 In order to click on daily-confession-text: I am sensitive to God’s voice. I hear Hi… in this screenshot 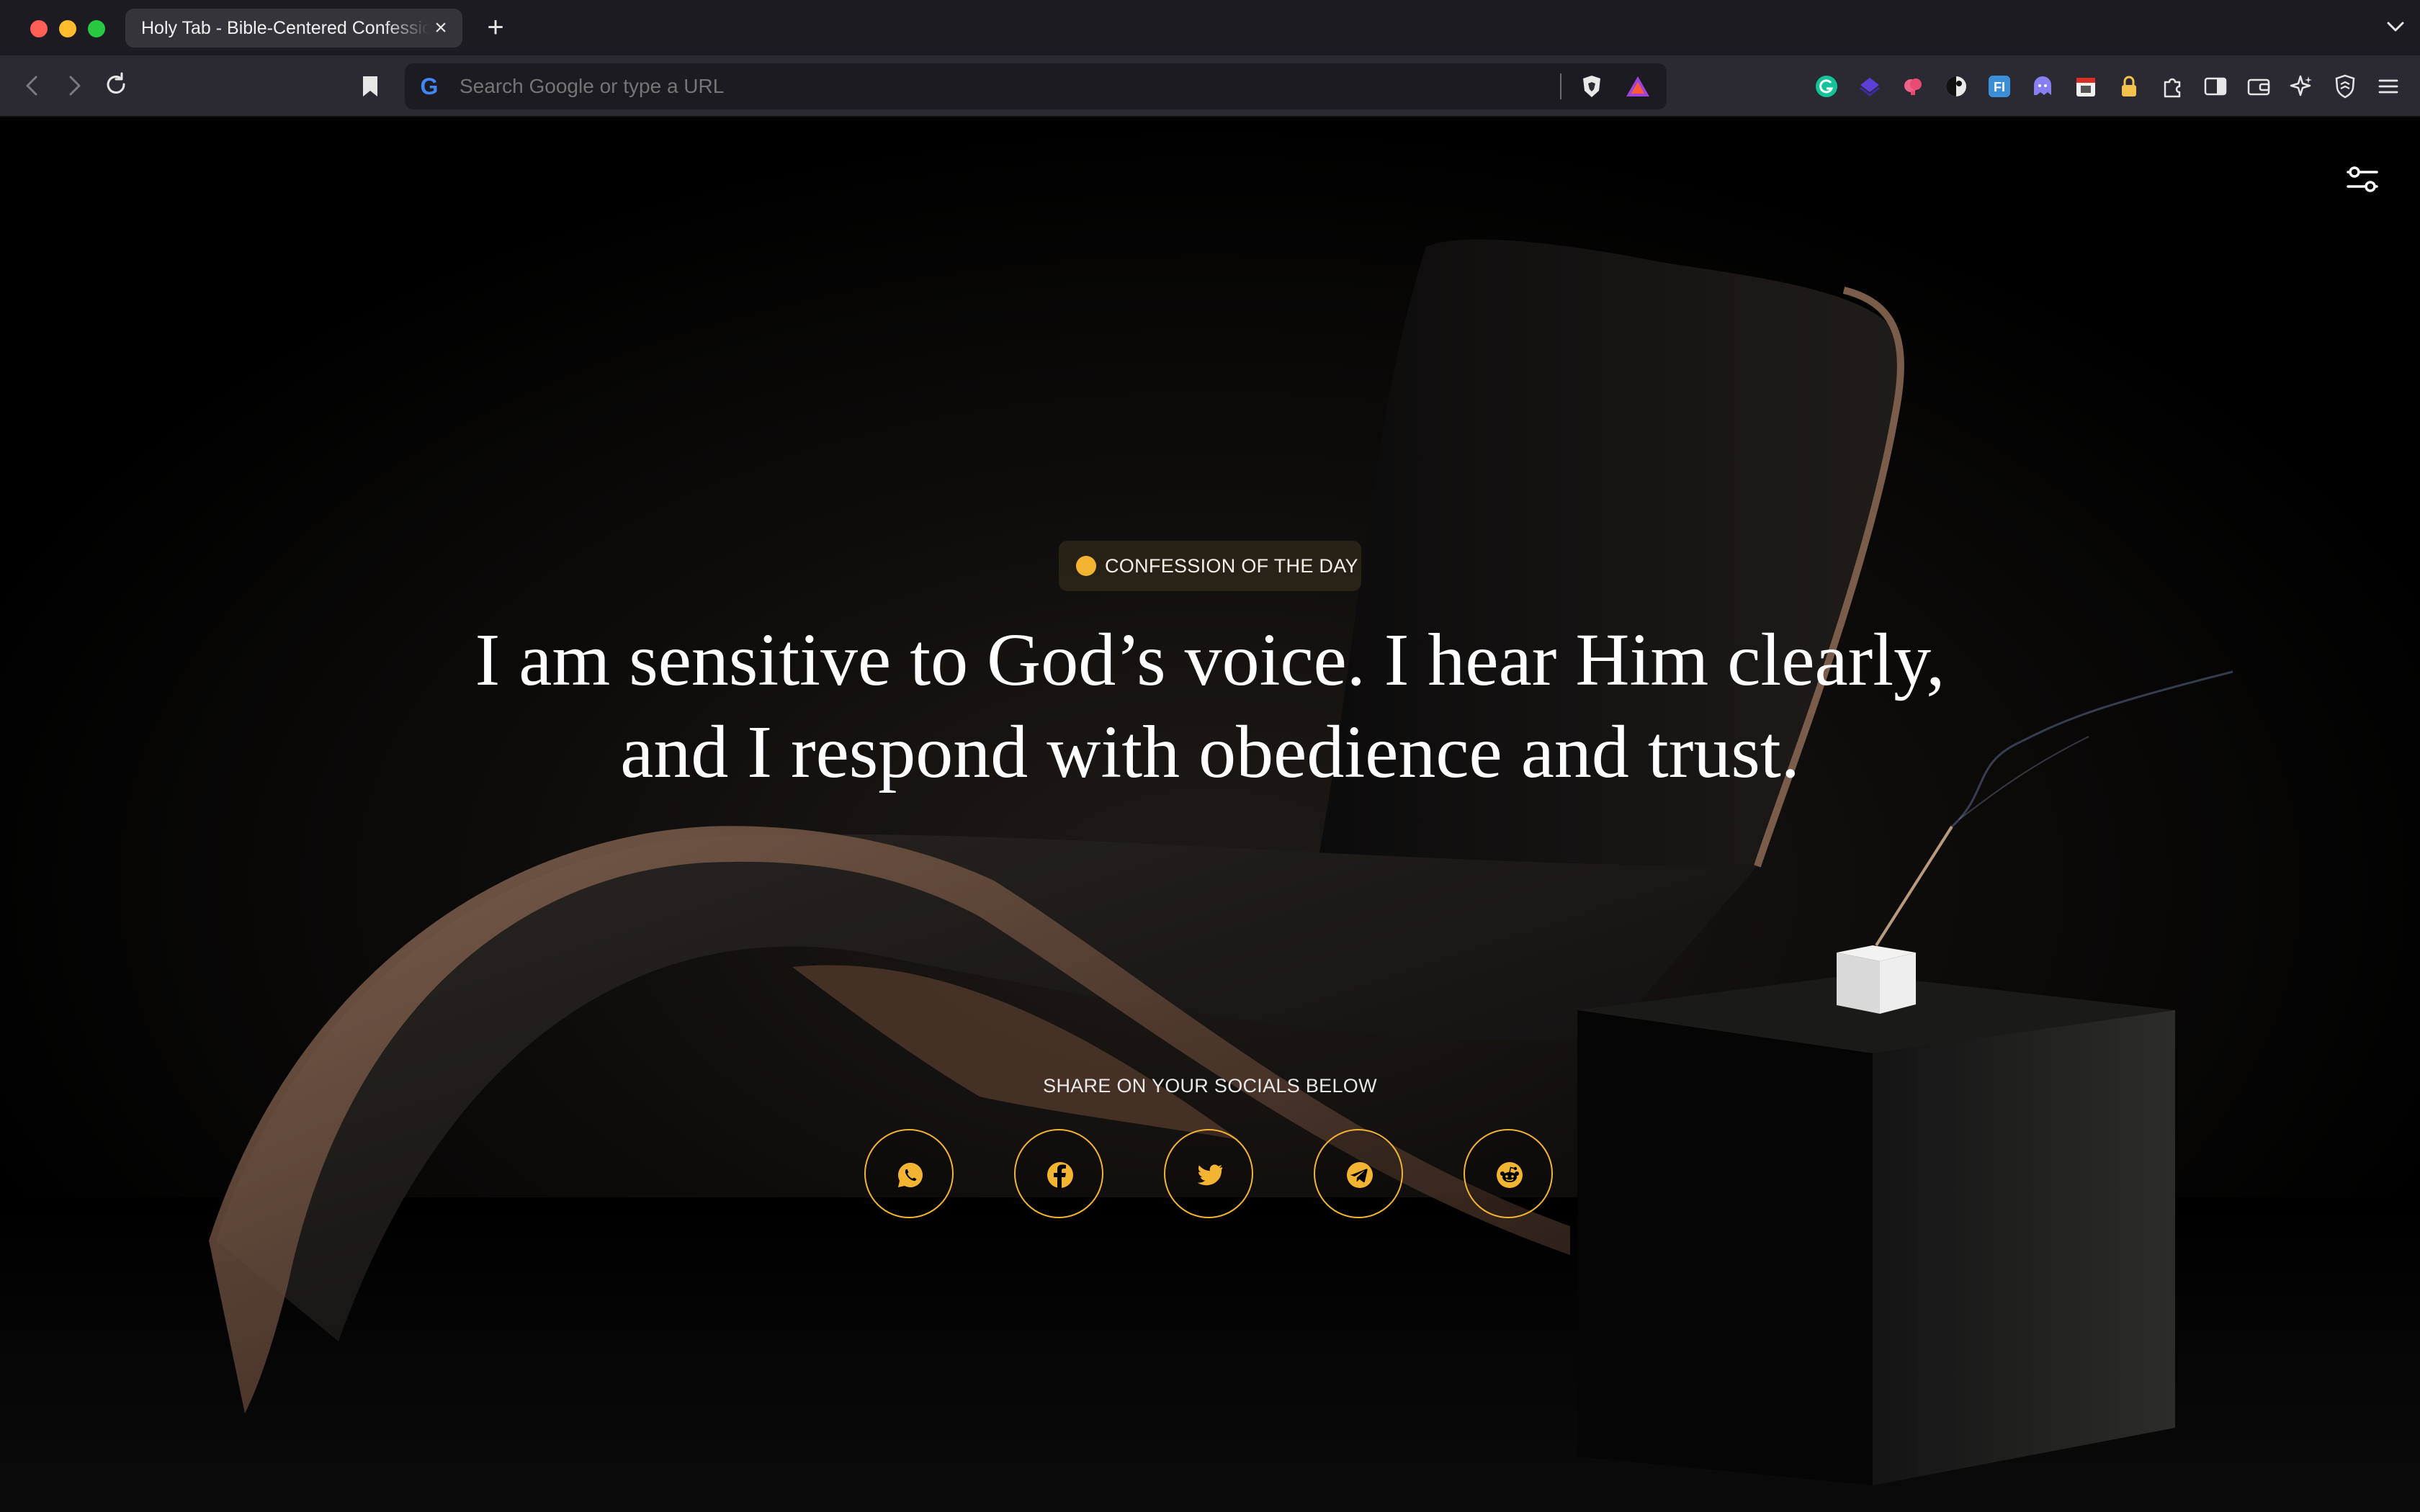, I will do `click(1210, 706)`.